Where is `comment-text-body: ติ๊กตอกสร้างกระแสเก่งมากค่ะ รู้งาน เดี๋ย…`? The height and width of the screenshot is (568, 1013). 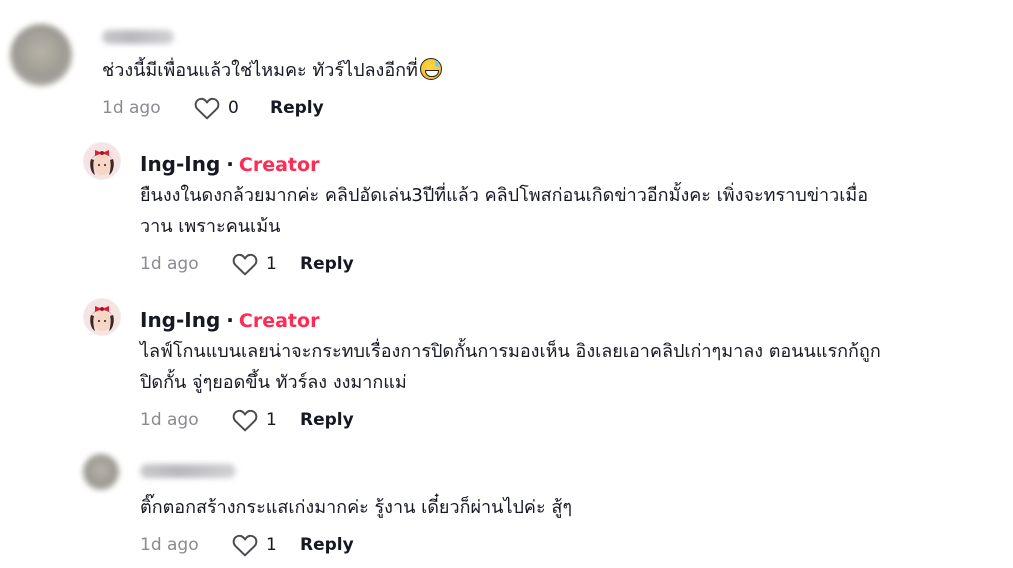
comment-text-body: ติ๊กตอกสร้างกระแสเก่งมากค่ะ รู้งาน เดี๋ย… is located at coordinates (356, 507).